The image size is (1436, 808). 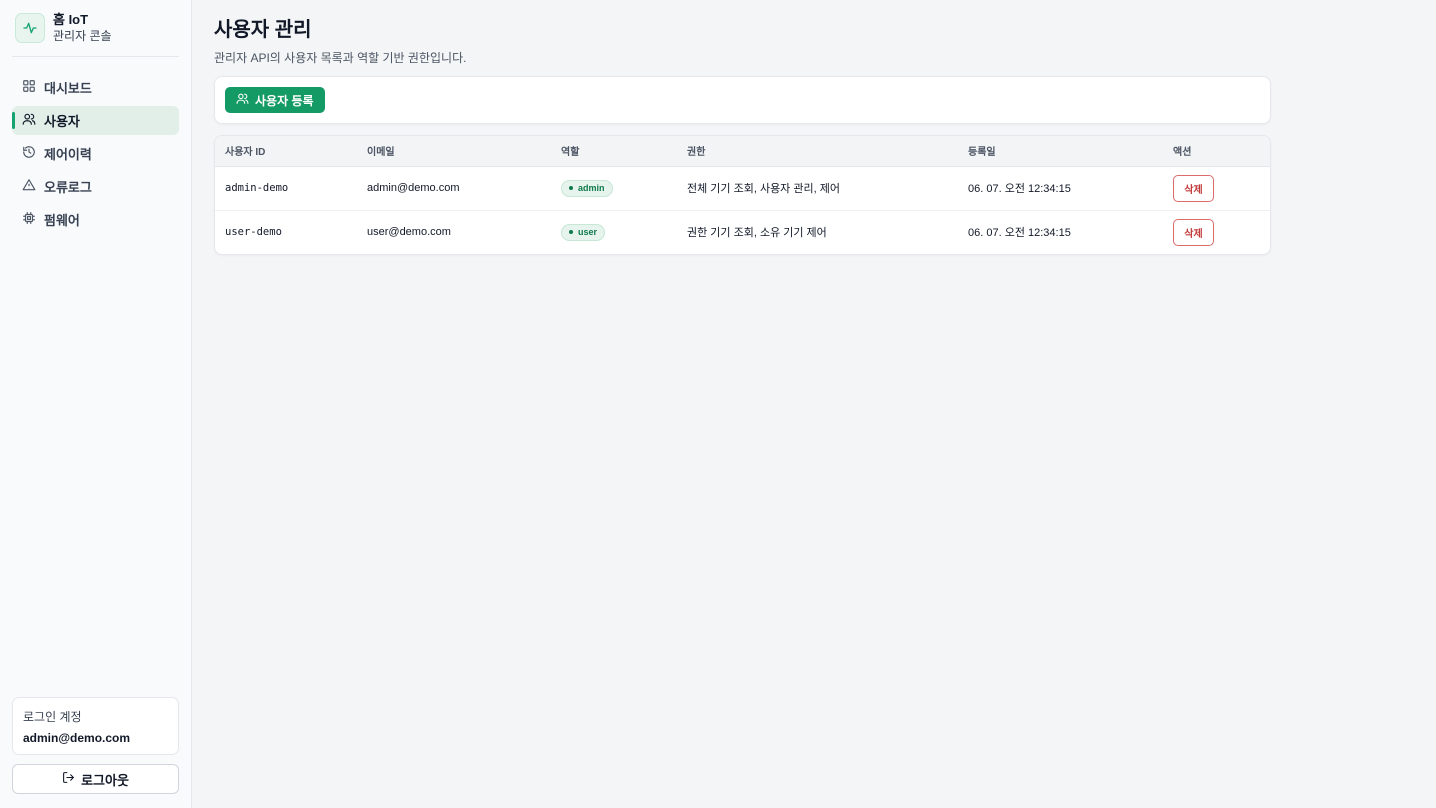 I want to click on sidebar-item-users: 사용자, so click(x=95, y=120).